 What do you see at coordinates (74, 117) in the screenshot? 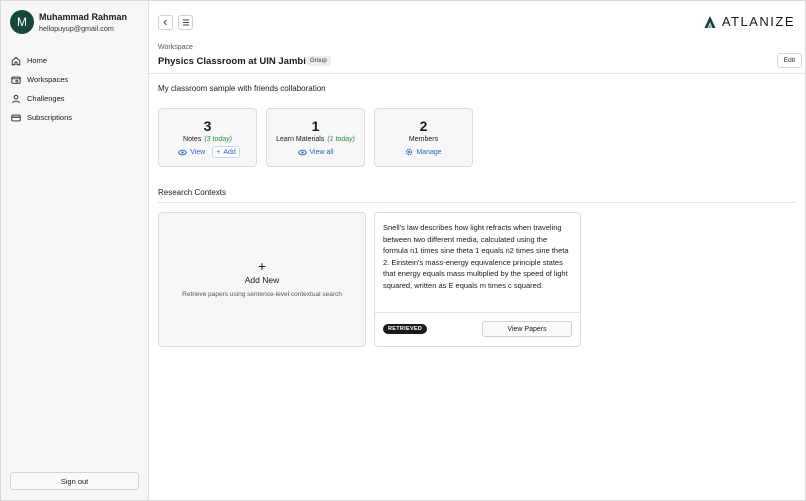
I see `sidebar-item-subscriptions: Subscriptions` at bounding box center [74, 117].